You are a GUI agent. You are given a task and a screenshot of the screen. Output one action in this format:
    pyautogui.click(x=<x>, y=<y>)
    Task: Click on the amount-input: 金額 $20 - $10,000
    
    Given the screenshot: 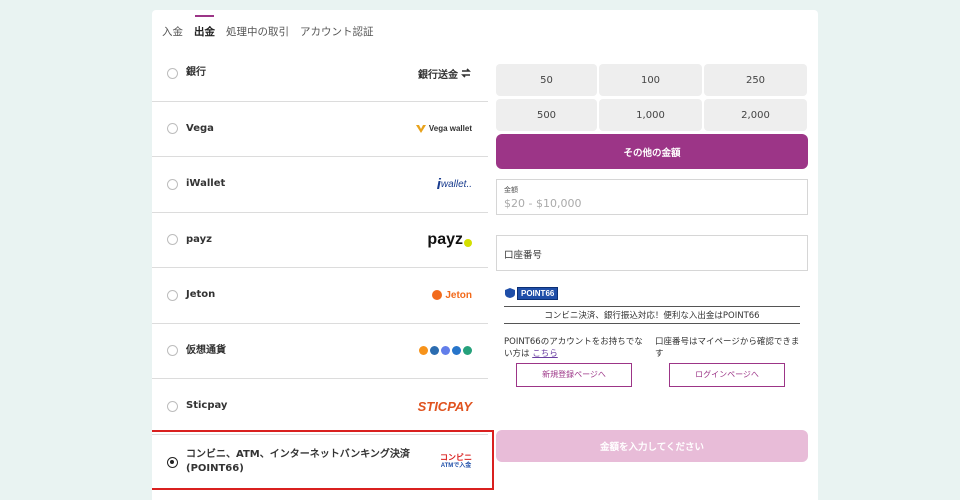 What is the action you would take?
    pyautogui.click(x=652, y=197)
    